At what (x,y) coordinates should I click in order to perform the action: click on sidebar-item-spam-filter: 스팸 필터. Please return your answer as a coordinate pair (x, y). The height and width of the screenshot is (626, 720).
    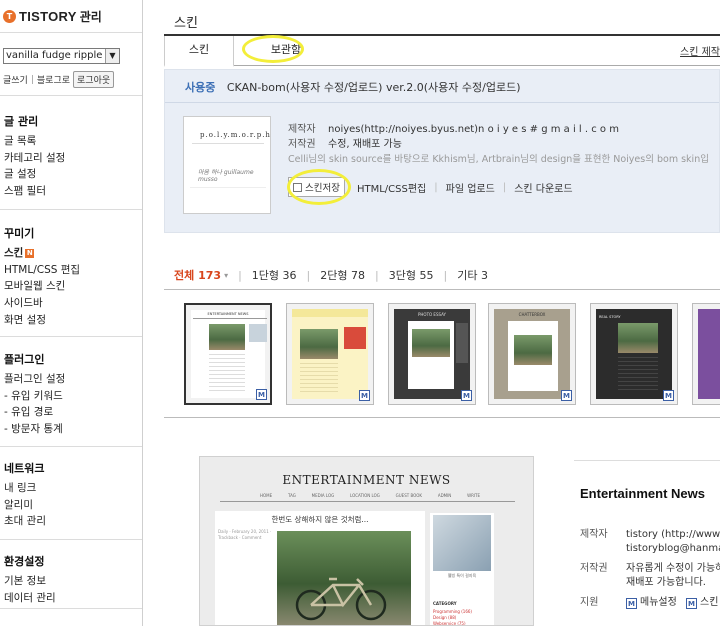
    Looking at the image, I should click on (34, 191).